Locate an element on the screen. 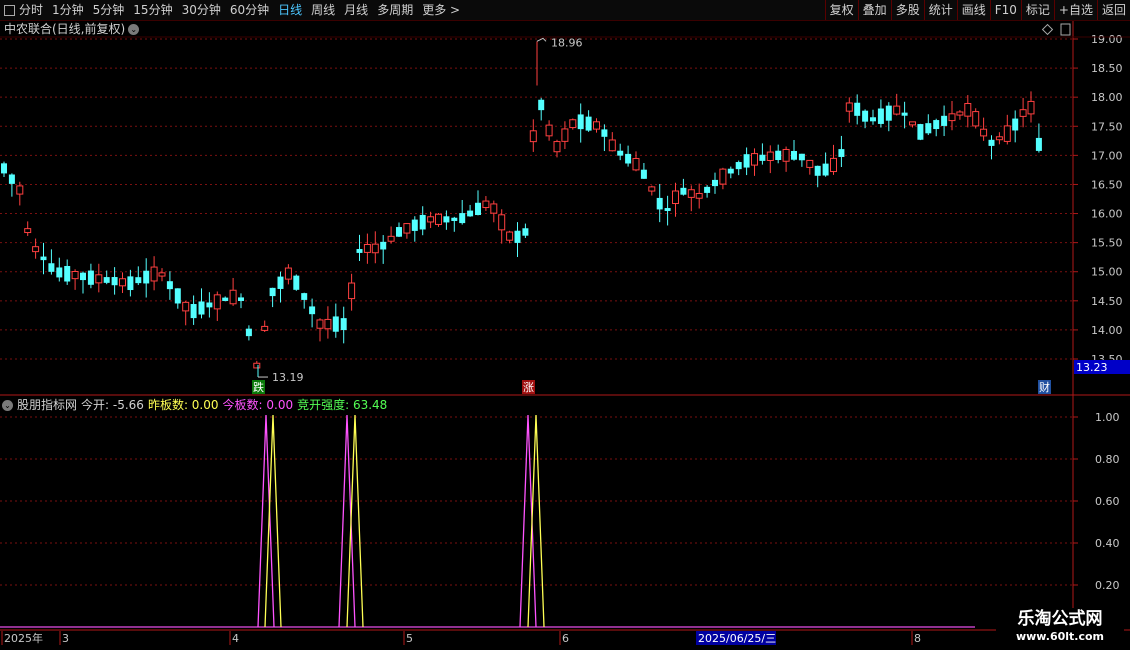 The height and width of the screenshot is (650, 1130). indicator-axis-label: 0.20 is located at coordinates (1107, 585).